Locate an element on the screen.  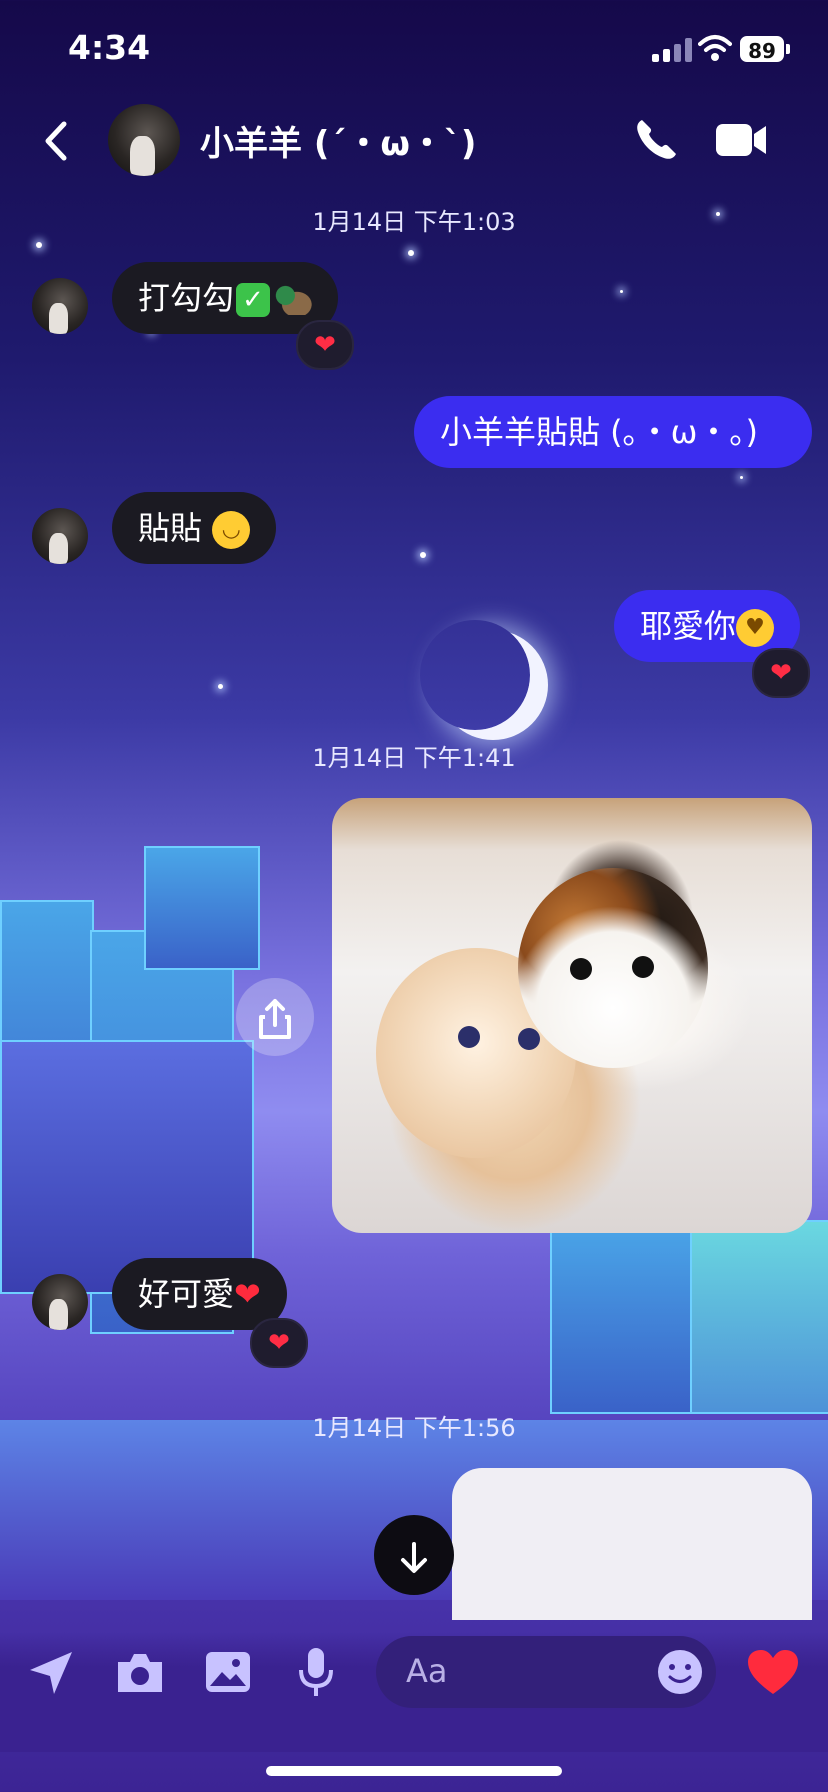
share-icon is located at coordinates (275, 1017).